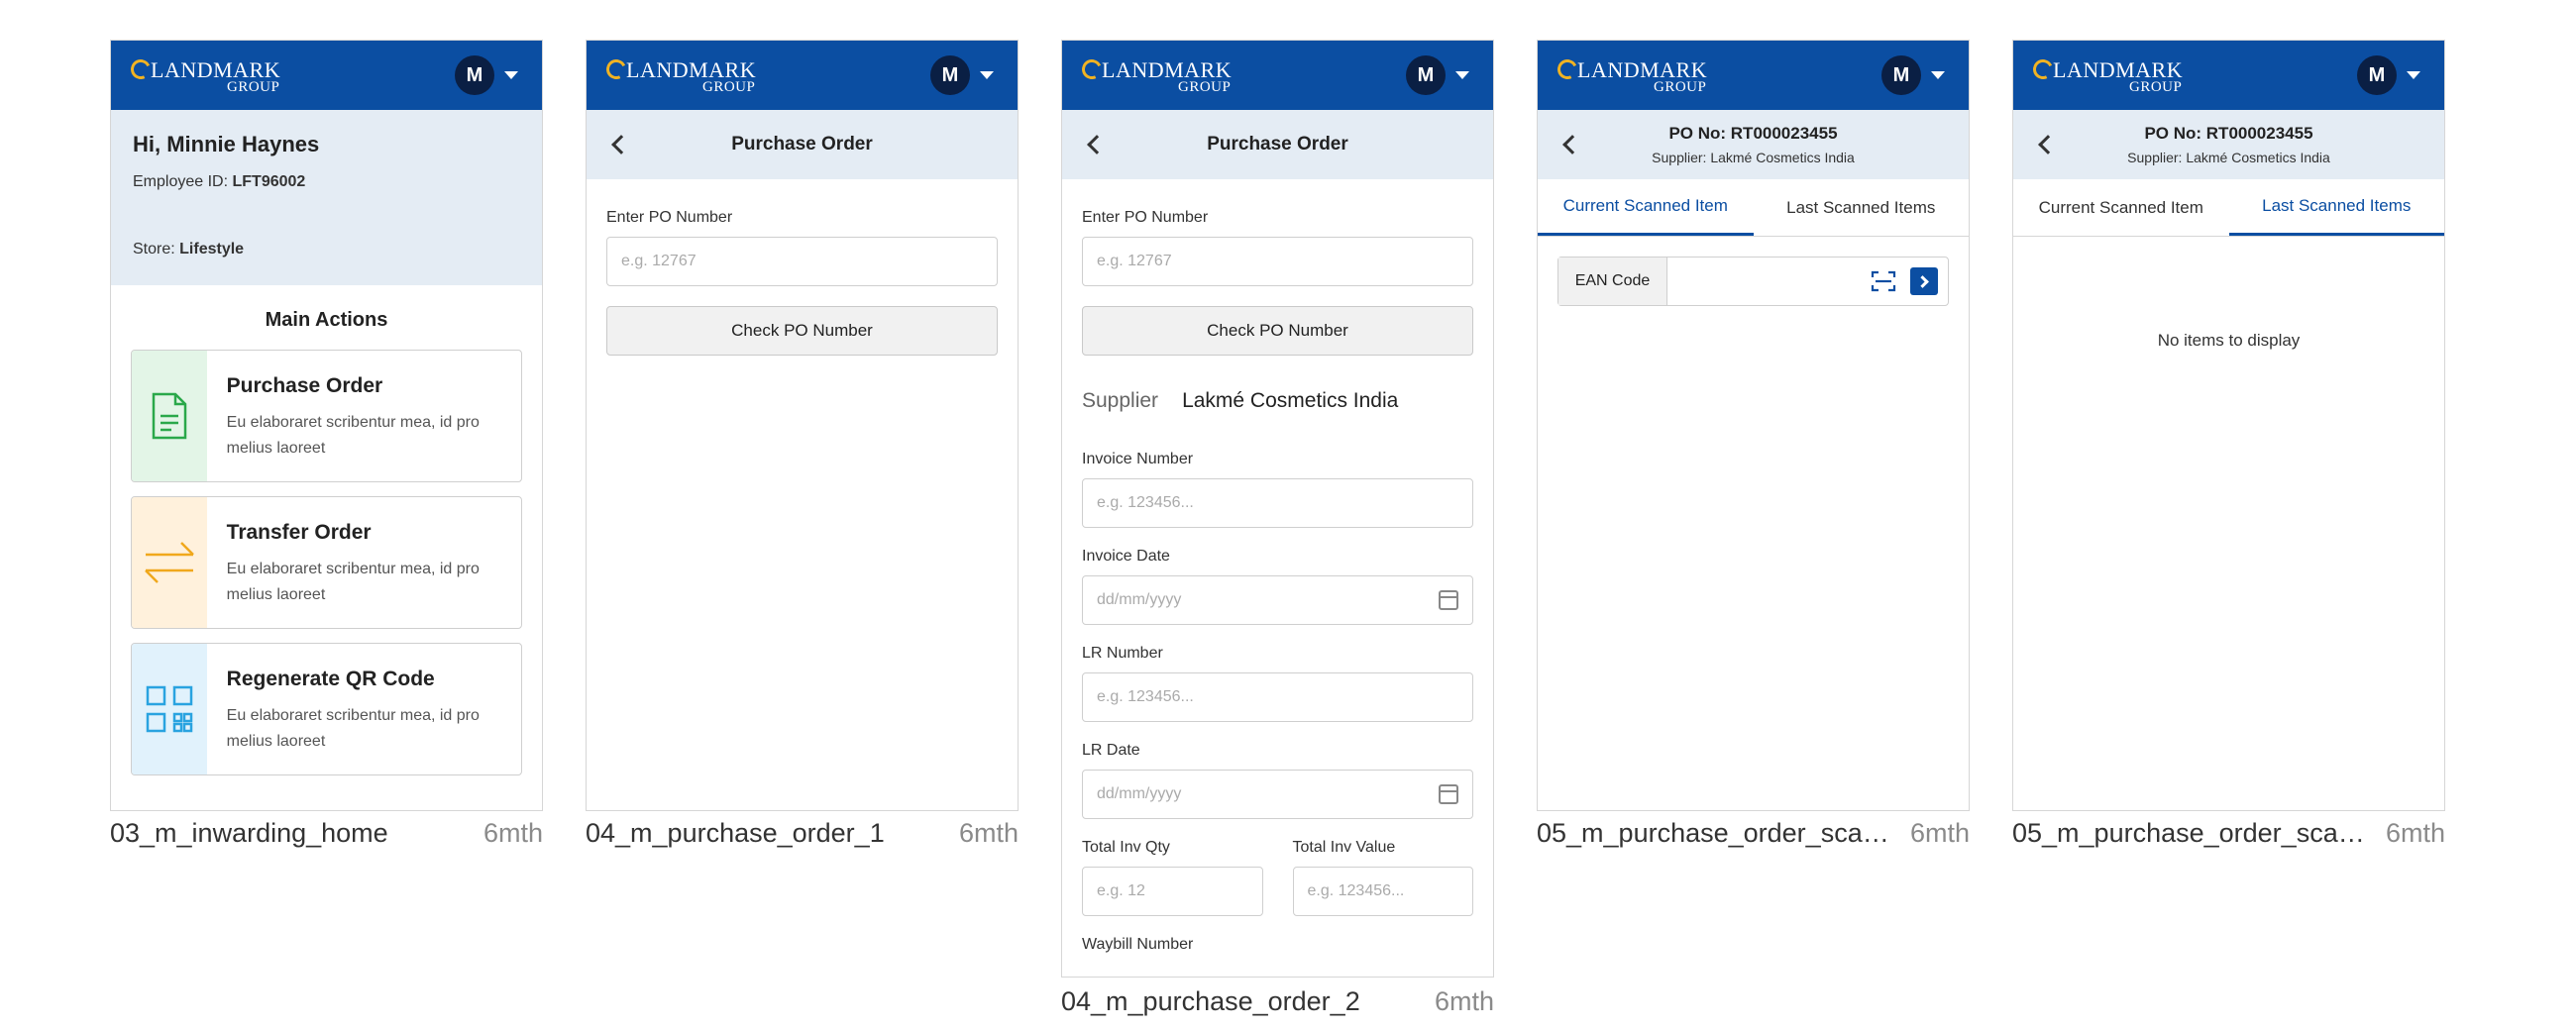 The image size is (2576, 1031). What do you see at coordinates (1612, 282) in the screenshot?
I see `ean-code-label: EAN Code` at bounding box center [1612, 282].